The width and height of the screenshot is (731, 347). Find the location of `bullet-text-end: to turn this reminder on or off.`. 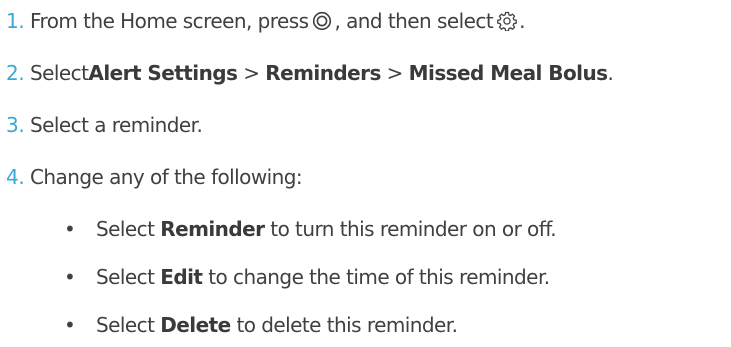

bullet-text-end: to turn this reminder on or off. is located at coordinates (410, 229).